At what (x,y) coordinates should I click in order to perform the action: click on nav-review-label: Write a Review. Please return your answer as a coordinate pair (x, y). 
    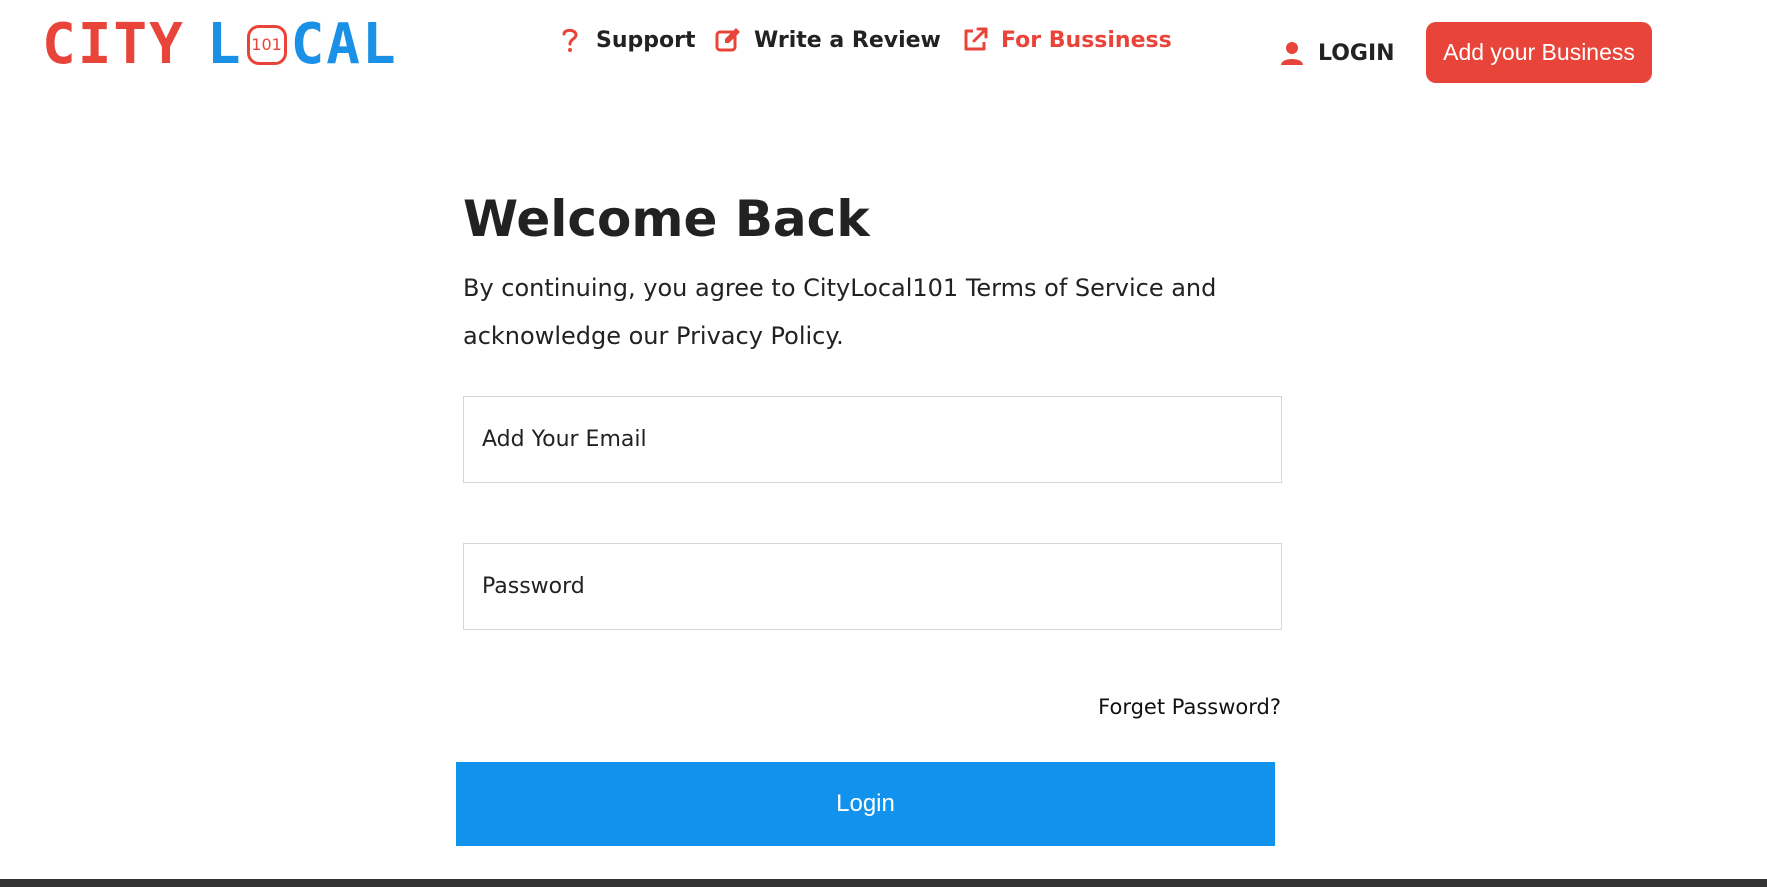
    Looking at the image, I should click on (847, 40).